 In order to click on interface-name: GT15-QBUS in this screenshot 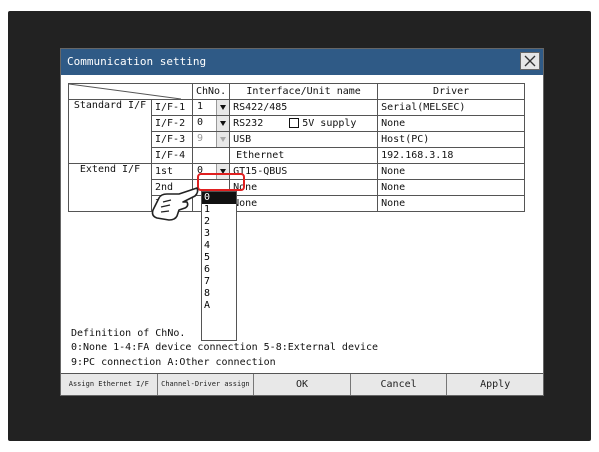, I will do `click(304, 171)`.